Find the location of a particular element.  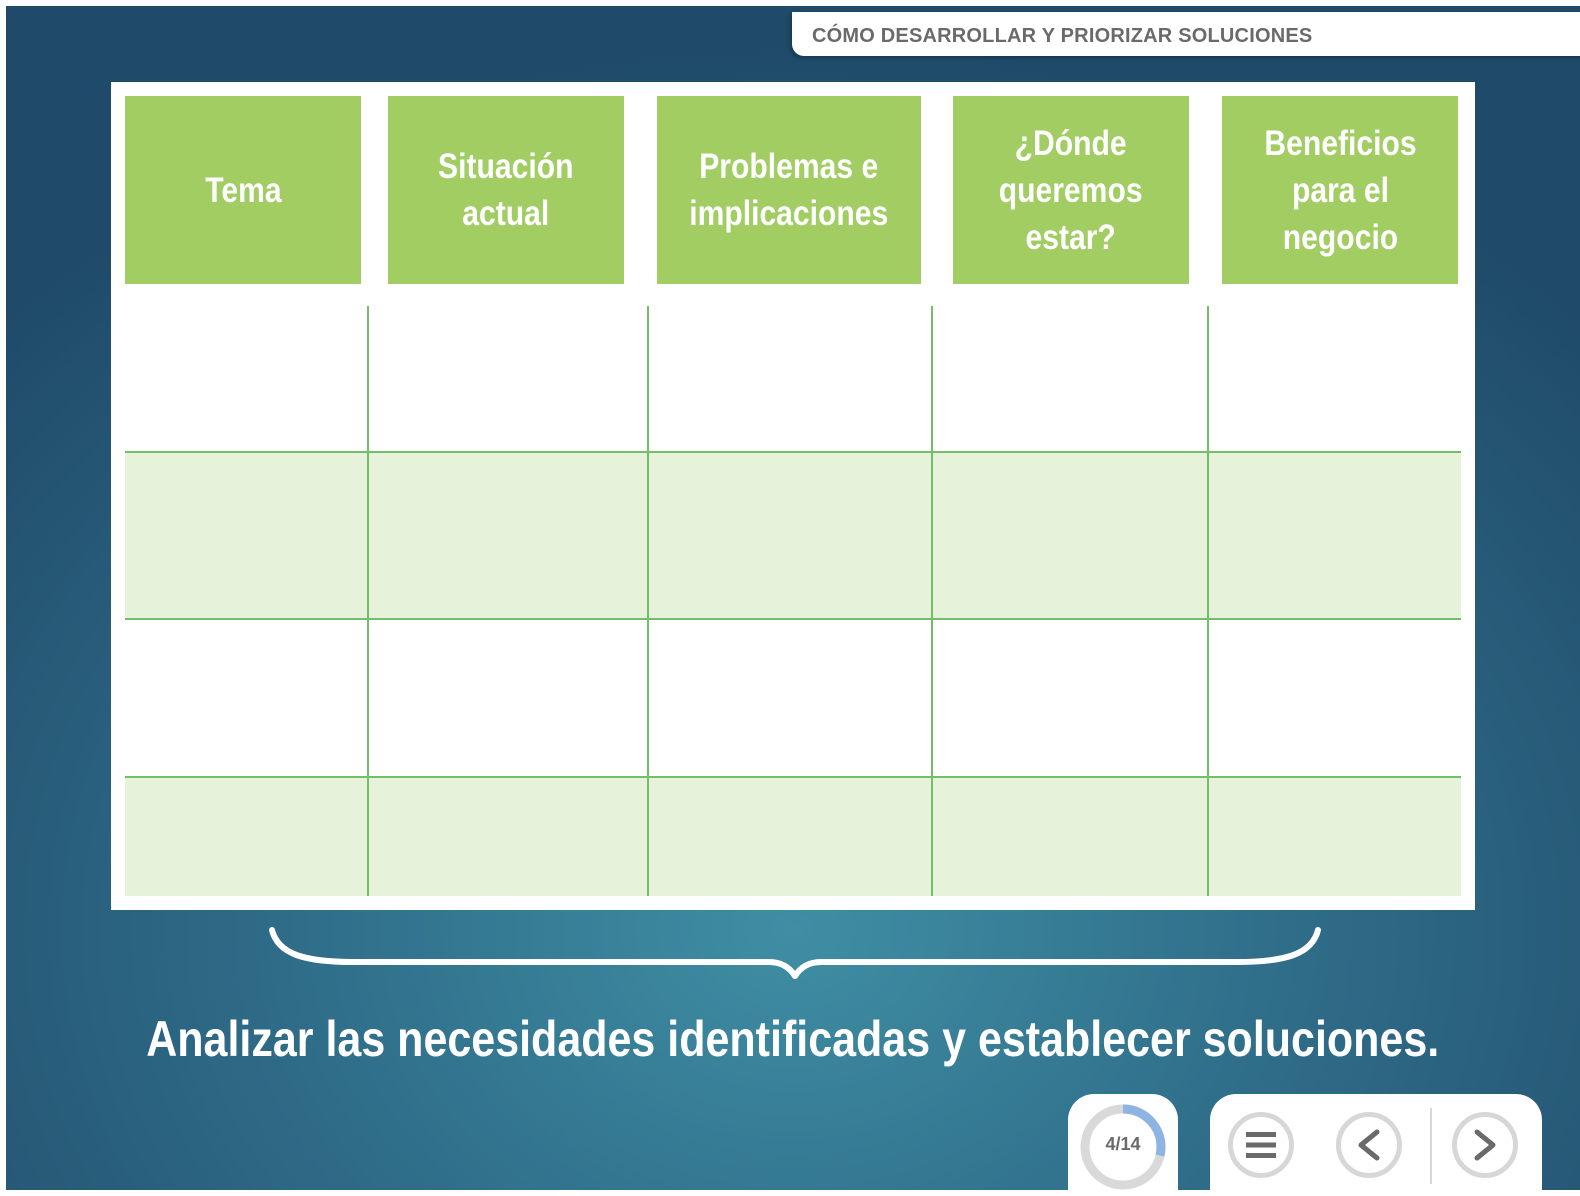

column-header-problemas: Problemas e implicaciones is located at coordinates (789, 190).